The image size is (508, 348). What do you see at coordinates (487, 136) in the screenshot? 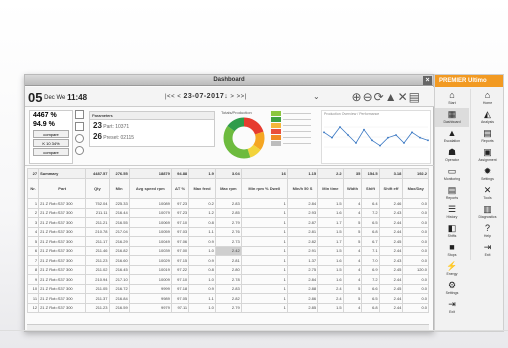
I see `panel-right-item: ▤ Reports` at bounding box center [487, 136].